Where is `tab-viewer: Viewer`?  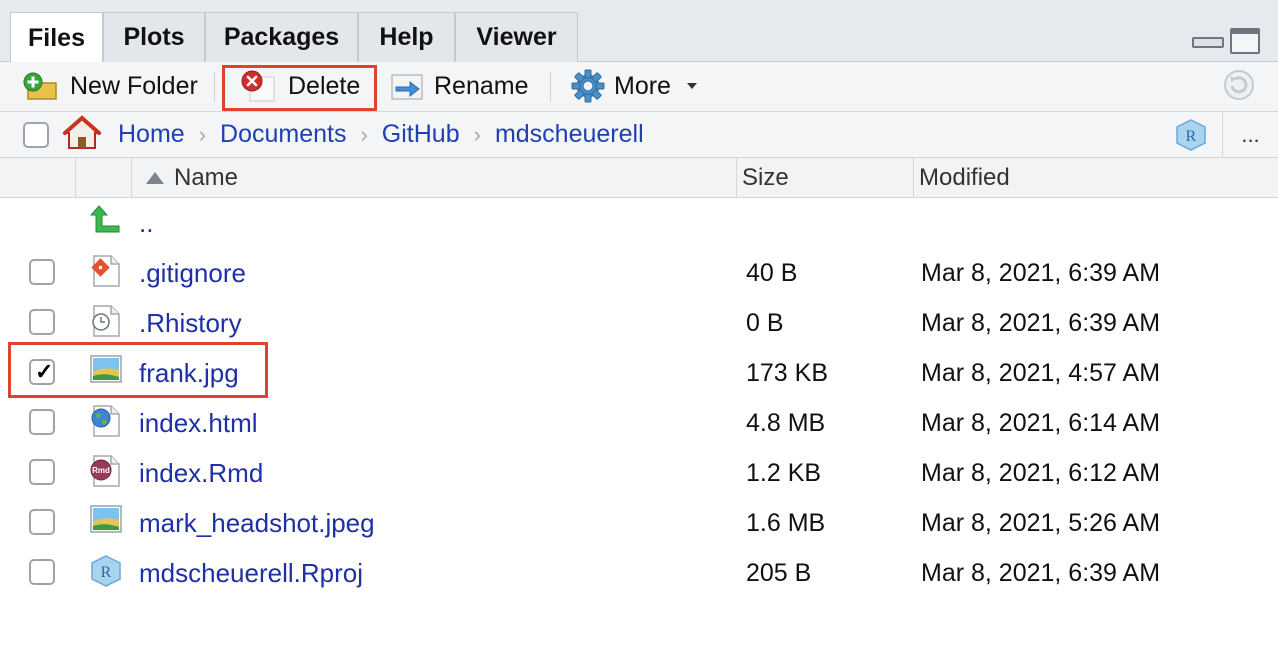
tab-viewer: Viewer is located at coordinates (516, 37).